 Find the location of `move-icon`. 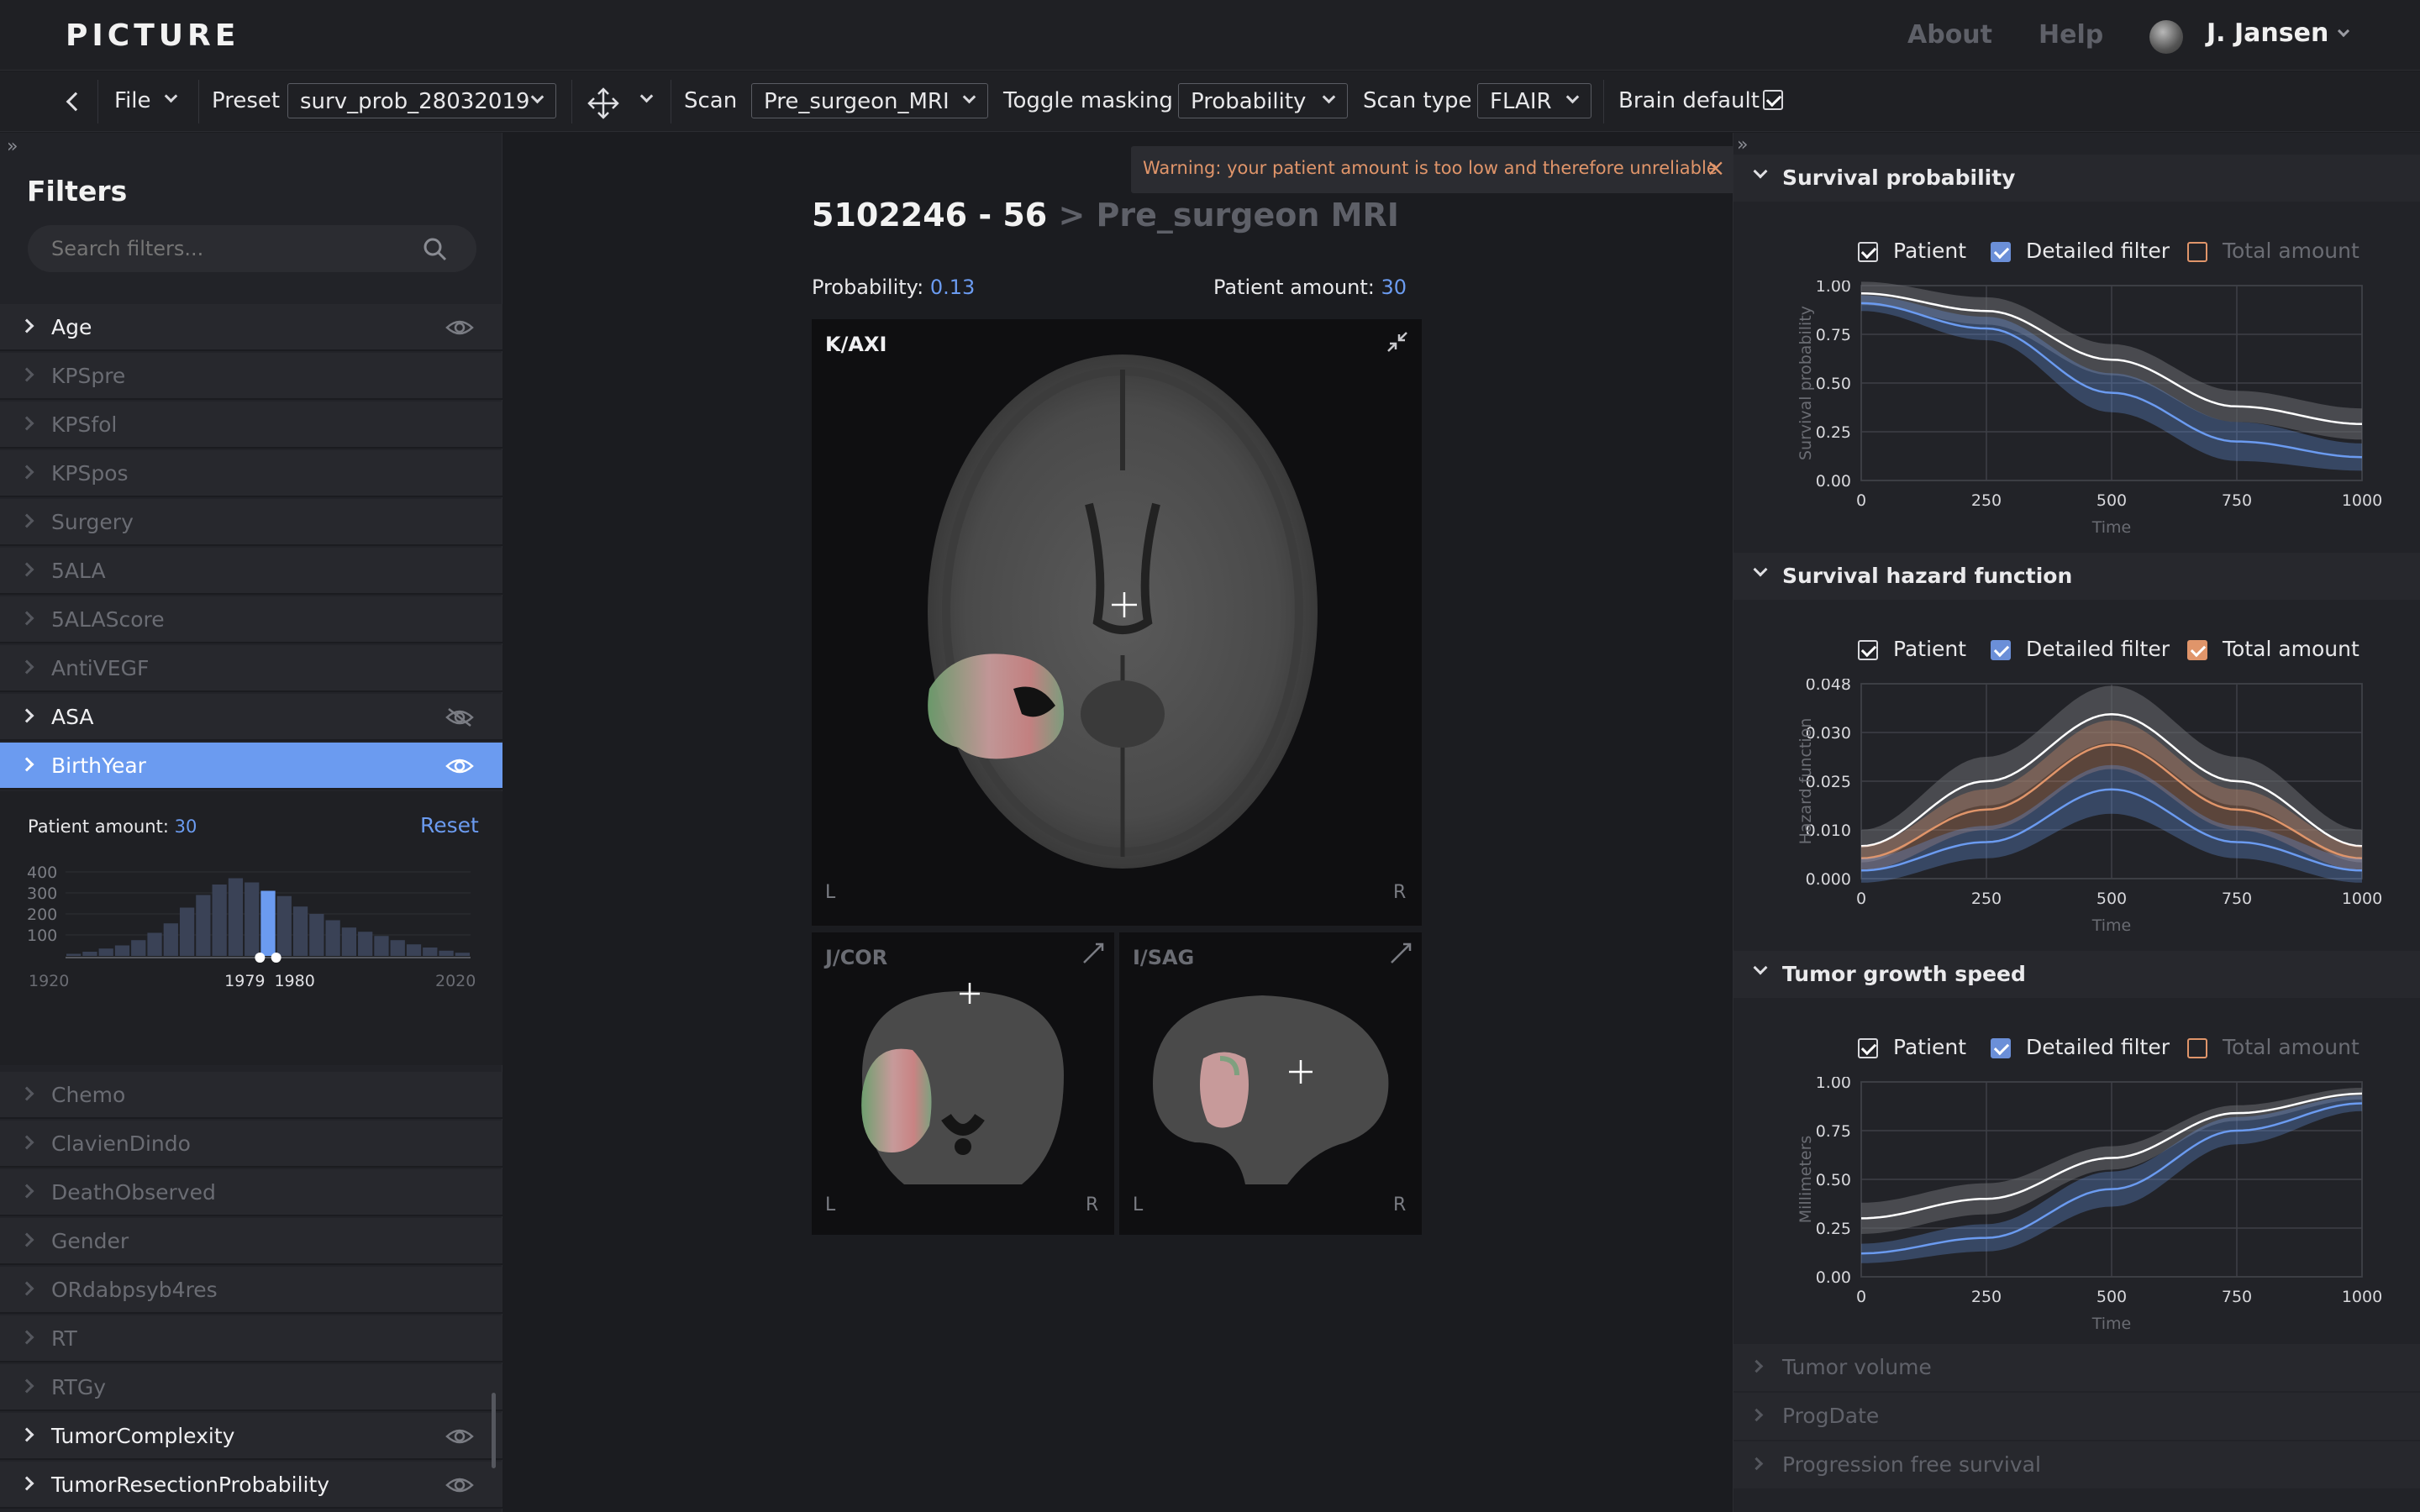

move-icon is located at coordinates (603, 103).